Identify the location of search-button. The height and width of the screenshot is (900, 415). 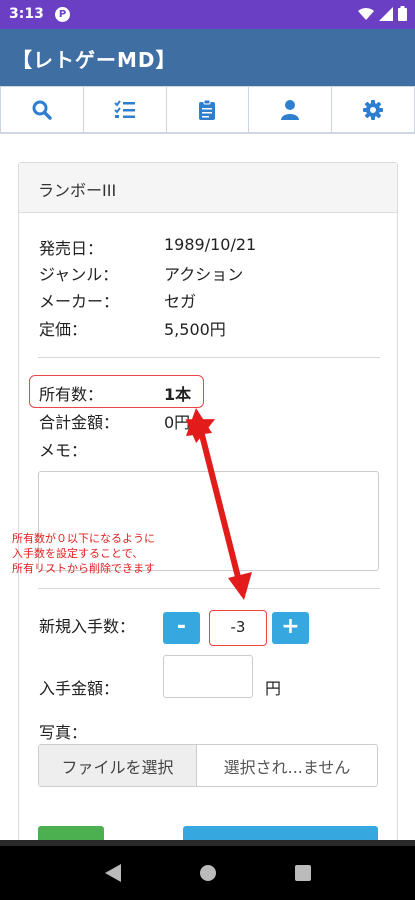
(42, 109).